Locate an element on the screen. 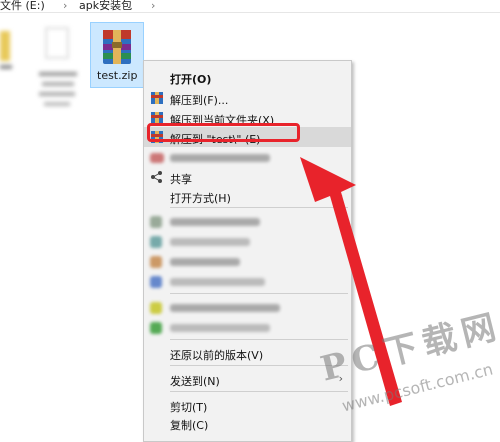 The image size is (500, 442). annotation-arrow-icon is located at coordinates (351, 281).